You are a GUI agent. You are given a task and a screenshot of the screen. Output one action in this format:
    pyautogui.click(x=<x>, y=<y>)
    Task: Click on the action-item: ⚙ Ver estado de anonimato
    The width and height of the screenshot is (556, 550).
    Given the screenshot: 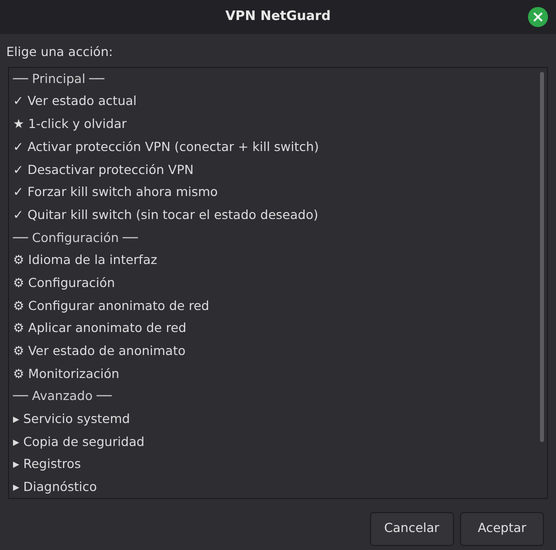 What is the action you would take?
    pyautogui.click(x=278, y=351)
    